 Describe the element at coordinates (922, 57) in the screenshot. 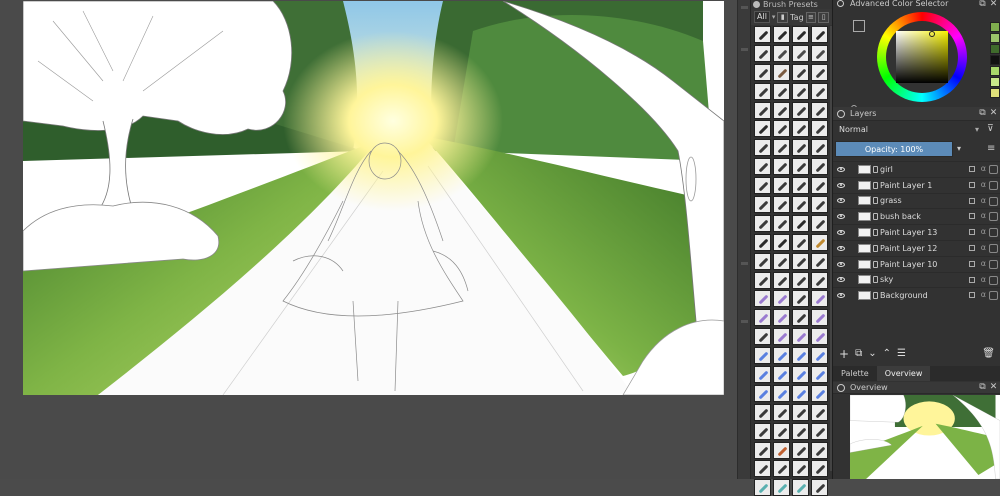

I see `saturation-value-square` at that location.